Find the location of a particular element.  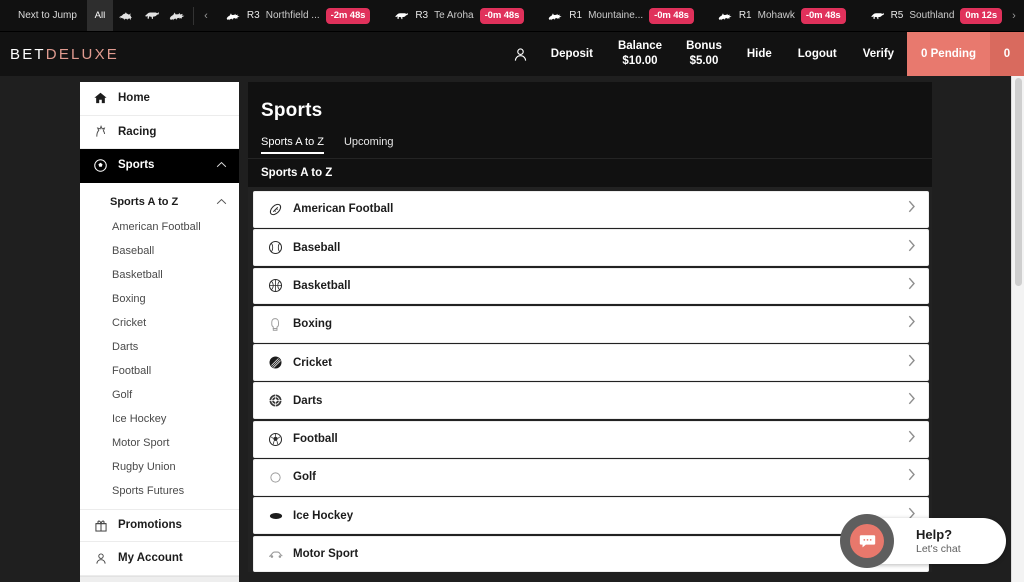

sport-label: Baseball is located at coordinates (317, 247).